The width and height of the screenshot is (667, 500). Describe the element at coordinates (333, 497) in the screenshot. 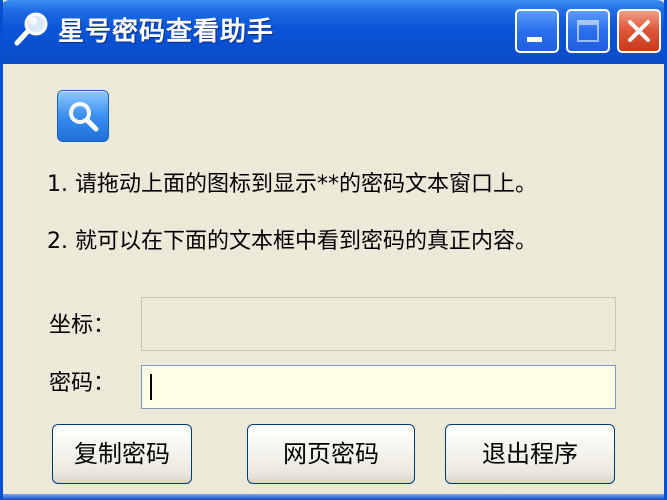

I see `window-bottom-border` at that location.